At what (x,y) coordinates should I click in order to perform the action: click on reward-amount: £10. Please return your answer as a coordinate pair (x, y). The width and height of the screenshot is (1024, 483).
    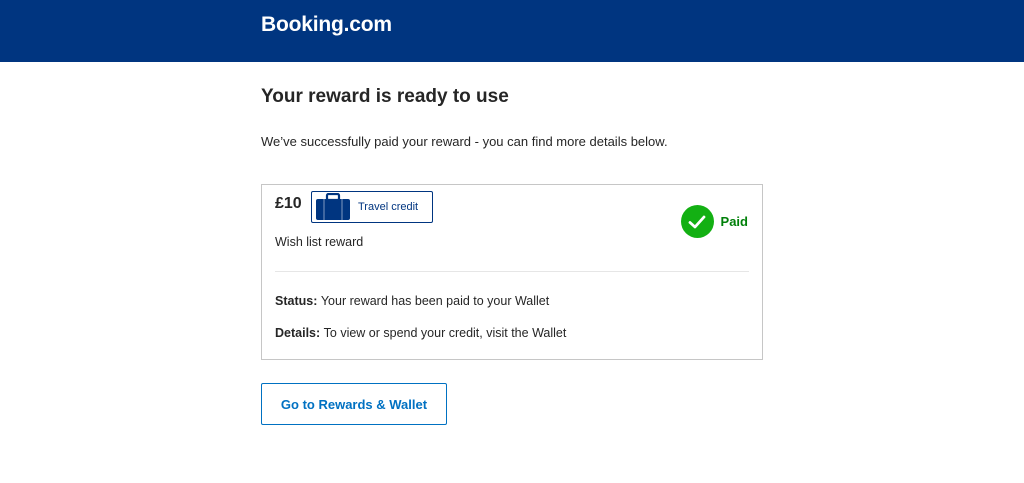
    Looking at the image, I should click on (288, 203).